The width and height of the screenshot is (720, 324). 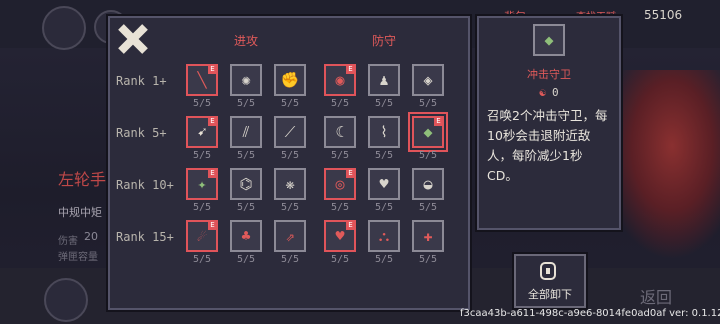 What do you see at coordinates (202, 80) in the screenshot?
I see `talent-slot: ╲ E` at bounding box center [202, 80].